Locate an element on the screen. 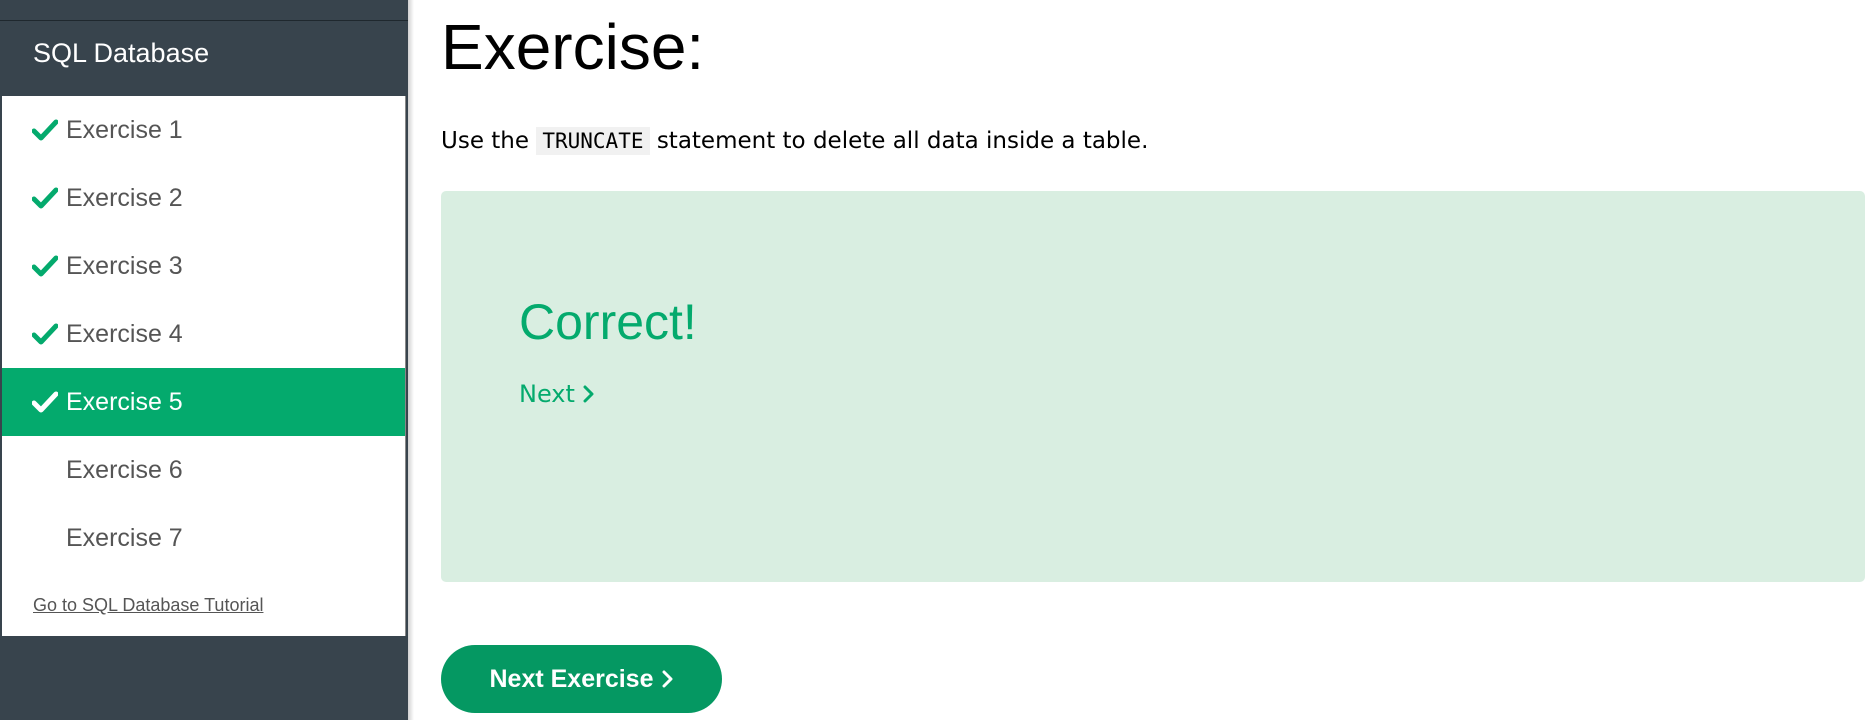 This screenshot has height=720, width=1870. sidebar-item-exercise-6: Exercise 6 is located at coordinates (203, 470).